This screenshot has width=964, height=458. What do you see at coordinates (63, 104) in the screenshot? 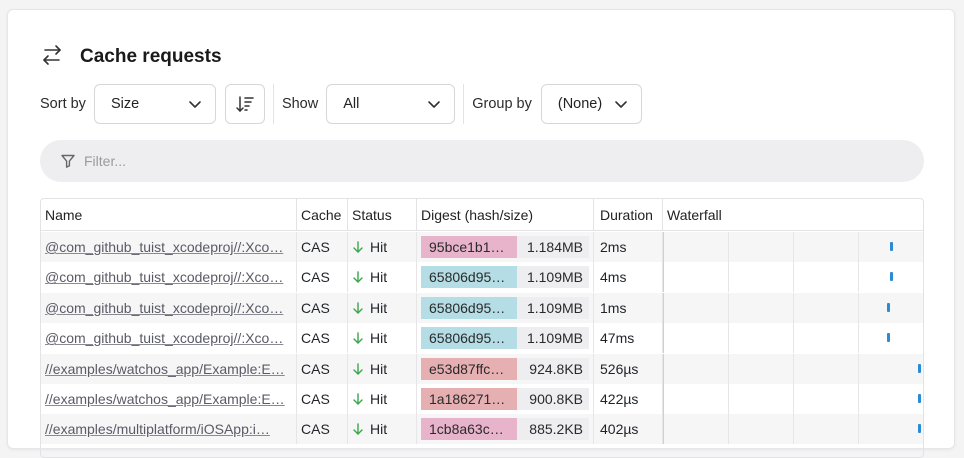
I see `sort-by-label: Sort by` at bounding box center [63, 104].